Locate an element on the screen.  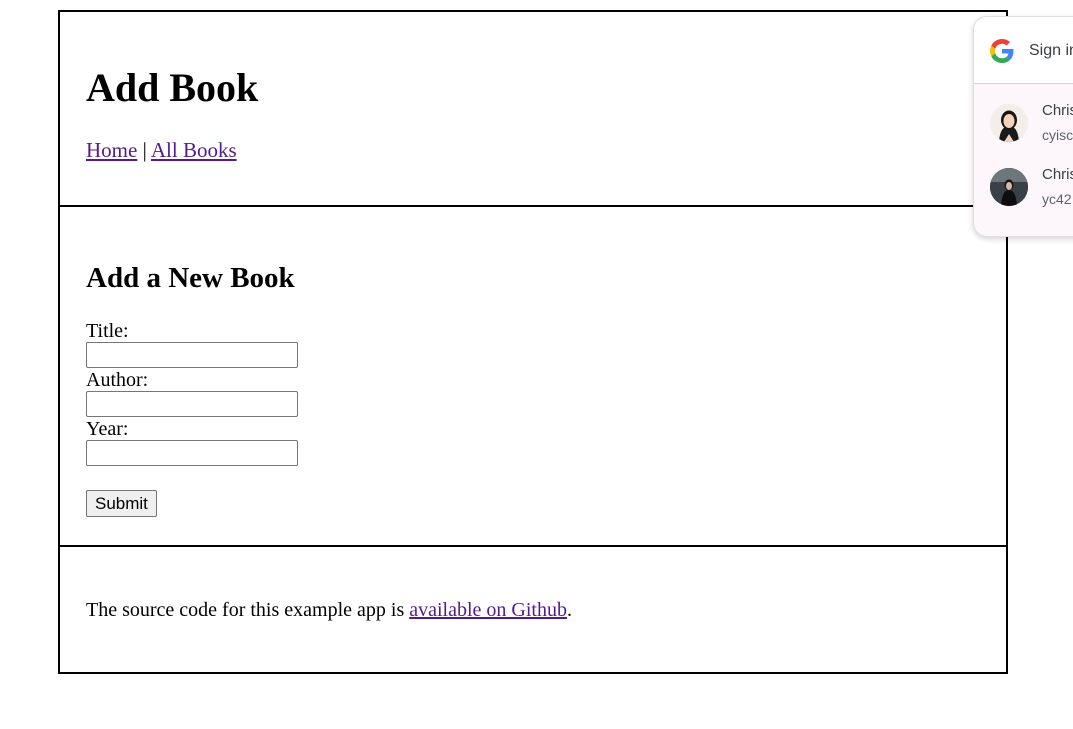
nav-bar: Home | All Books is located at coordinates (161, 150).